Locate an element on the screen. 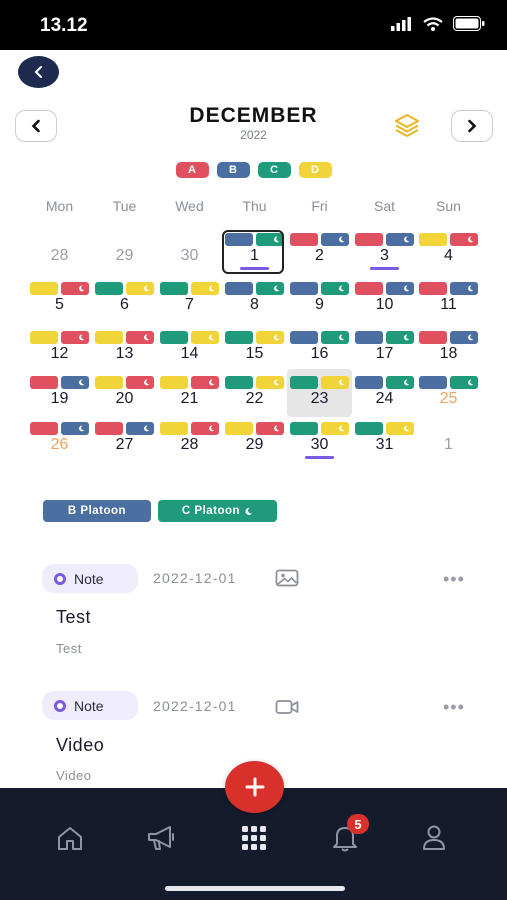  back-button is located at coordinates (38, 72).